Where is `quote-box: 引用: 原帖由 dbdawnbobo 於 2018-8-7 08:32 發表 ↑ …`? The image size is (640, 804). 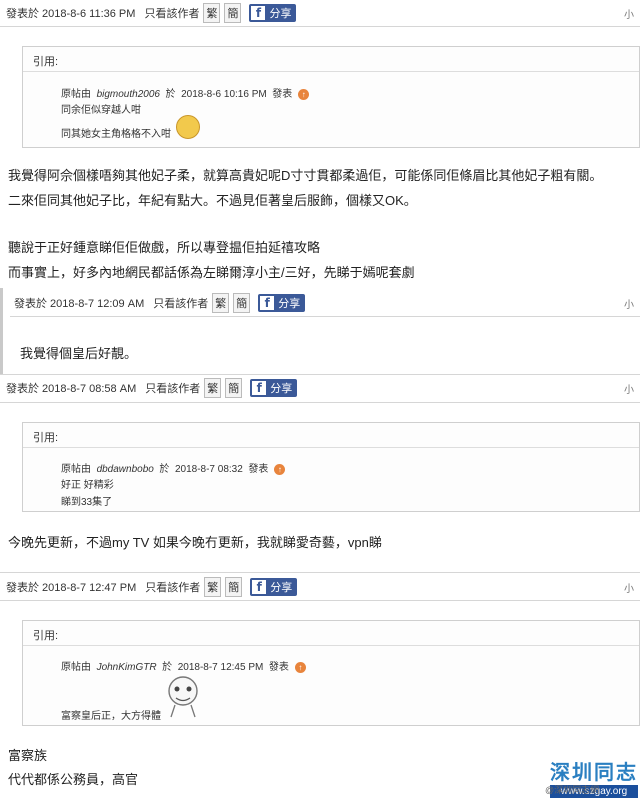
quote-box: 引用: 原帖由 dbdawnbobo 於 2018-8-7 08:32 發表 ↑ … is located at coordinates (331, 467).